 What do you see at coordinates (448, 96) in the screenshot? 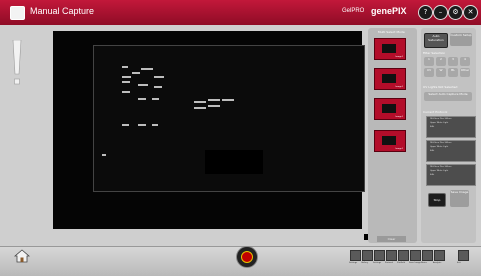
I see `select-capture-mode-button: Select Auto Capture Mode` at bounding box center [448, 96].